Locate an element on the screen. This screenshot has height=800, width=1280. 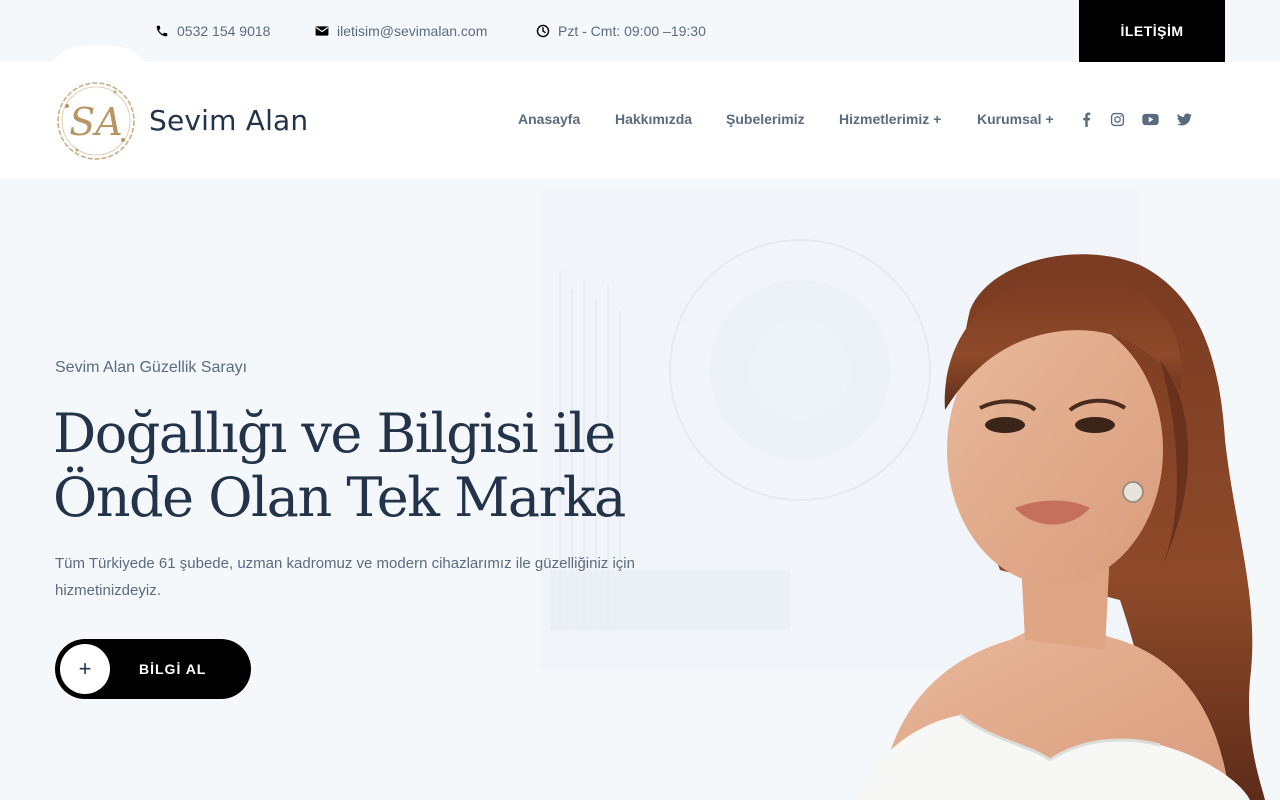
facebook-icon is located at coordinates (1086, 122).